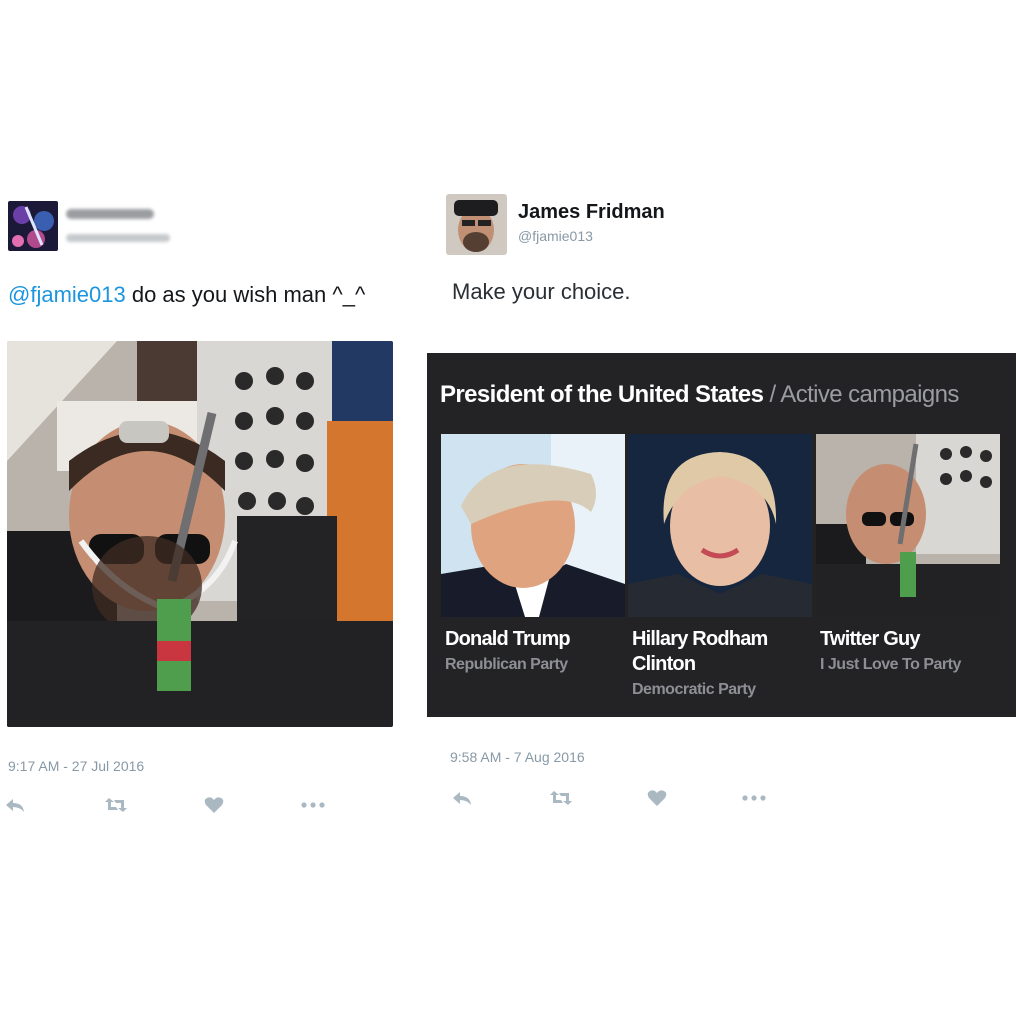 The width and height of the screenshot is (1024, 1024). Describe the element at coordinates (76, 766) in the screenshot. I see `timestamp-left: 9:17 AM - 27 Jul 2016` at that location.